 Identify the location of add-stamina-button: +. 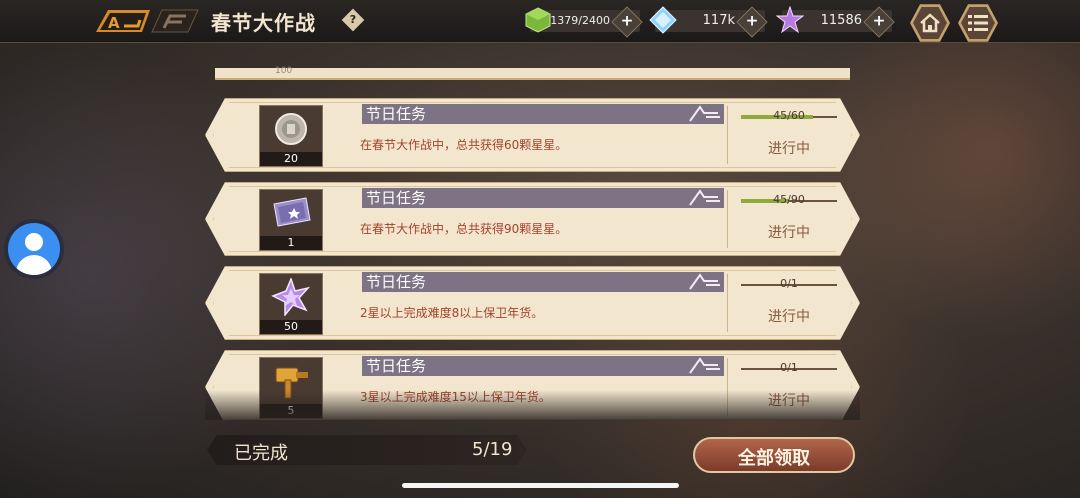
(627, 22).